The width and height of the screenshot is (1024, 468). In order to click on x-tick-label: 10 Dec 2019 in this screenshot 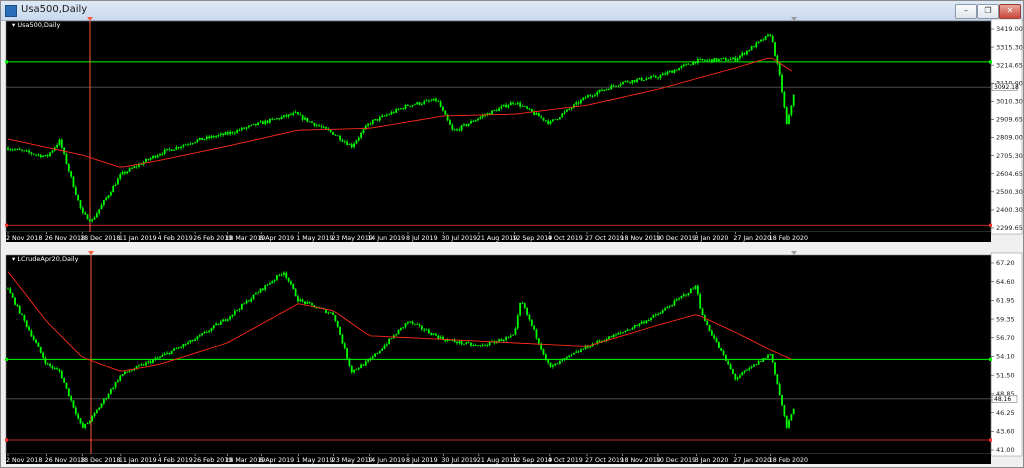, I will do `click(676, 238)`.